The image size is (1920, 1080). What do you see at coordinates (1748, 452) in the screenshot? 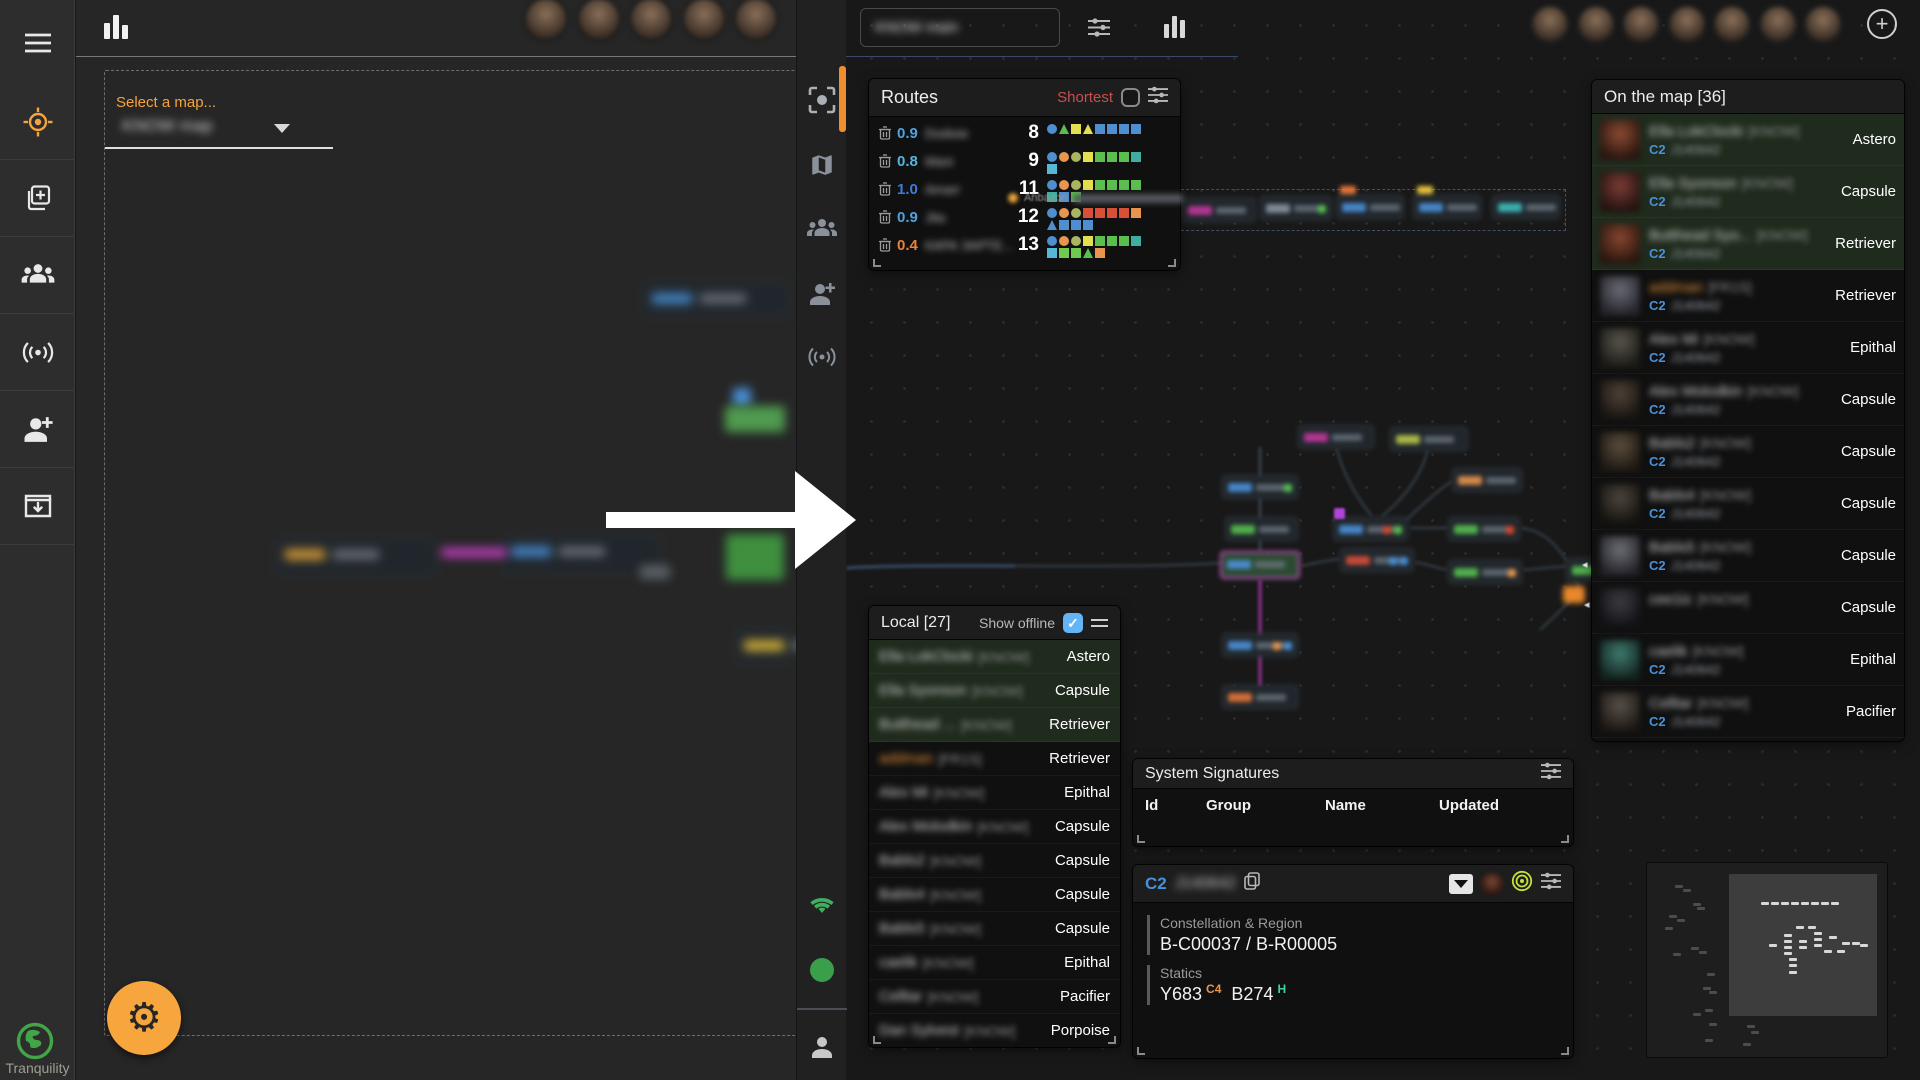
I see `on-map-row: Babls2 [KNOW] C2 J140642 Capsule` at bounding box center [1748, 452].